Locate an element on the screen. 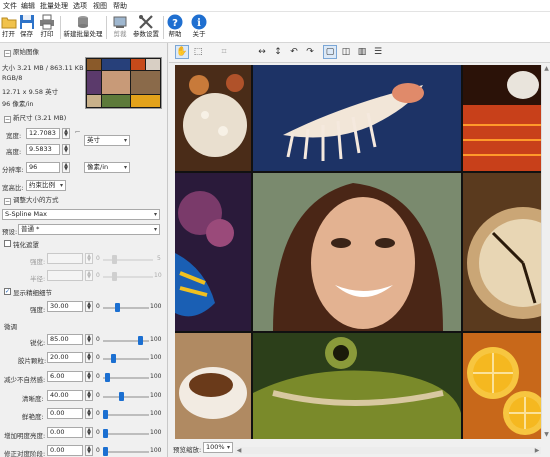  single-view-button: ▢ is located at coordinates (330, 52).